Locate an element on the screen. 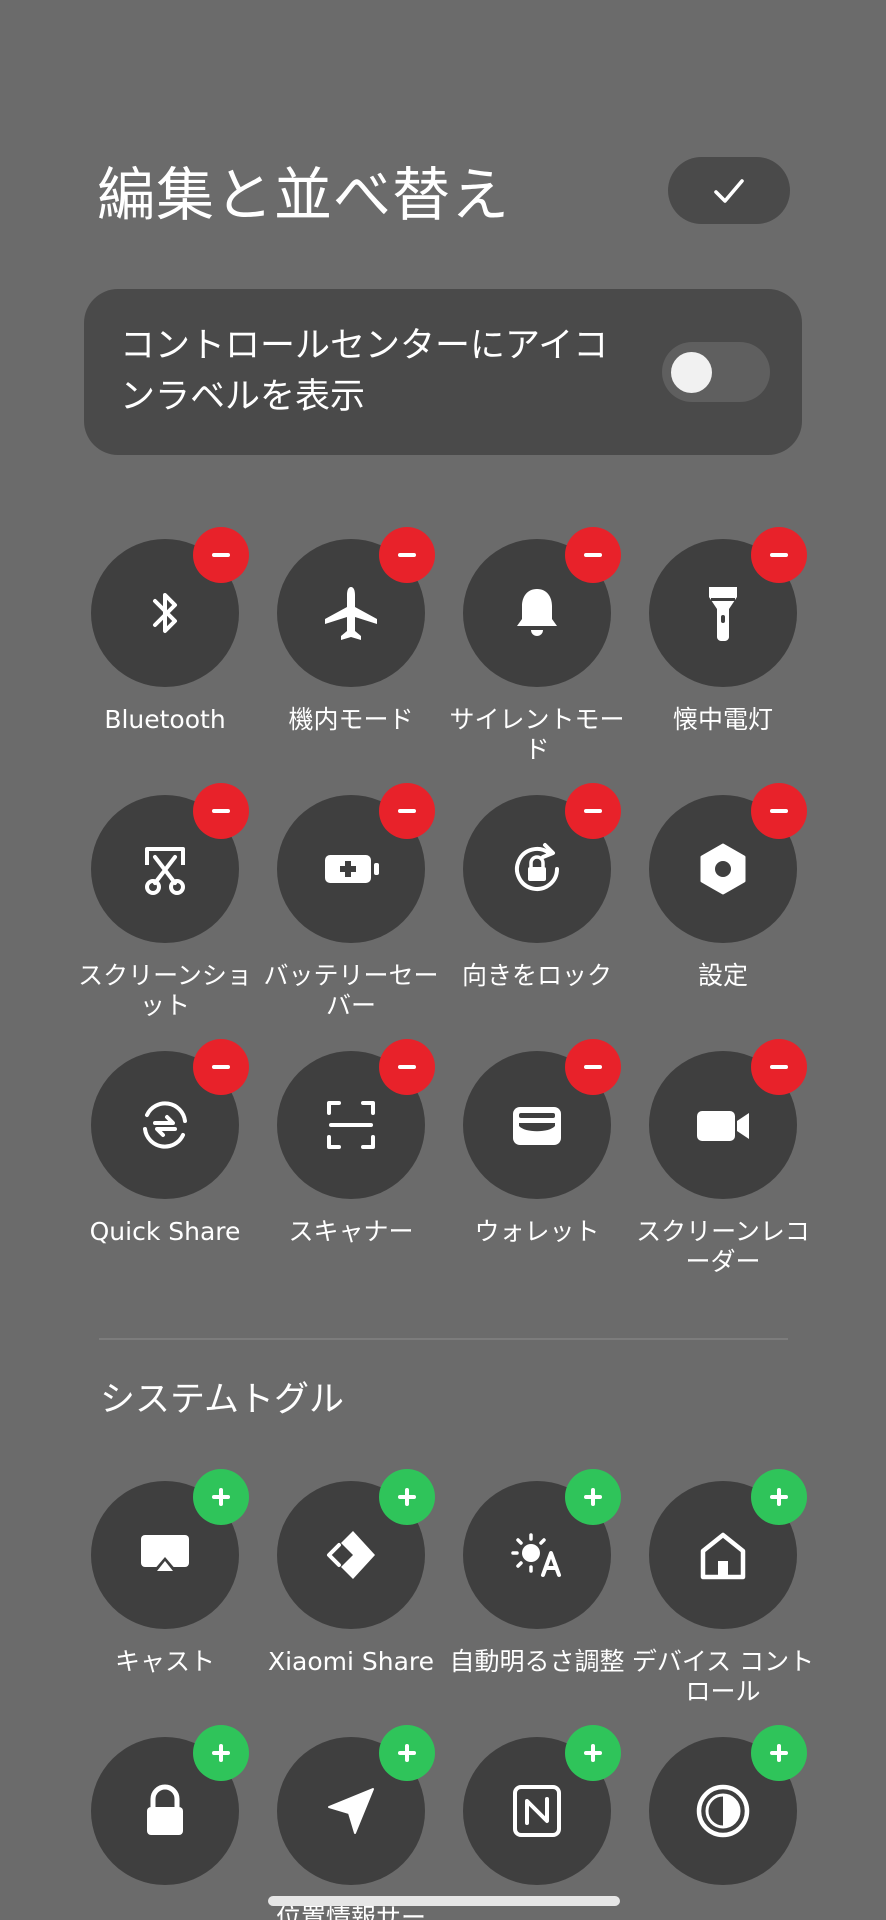 This screenshot has height=1920, width=886. bluetooth-icon is located at coordinates (165, 613).